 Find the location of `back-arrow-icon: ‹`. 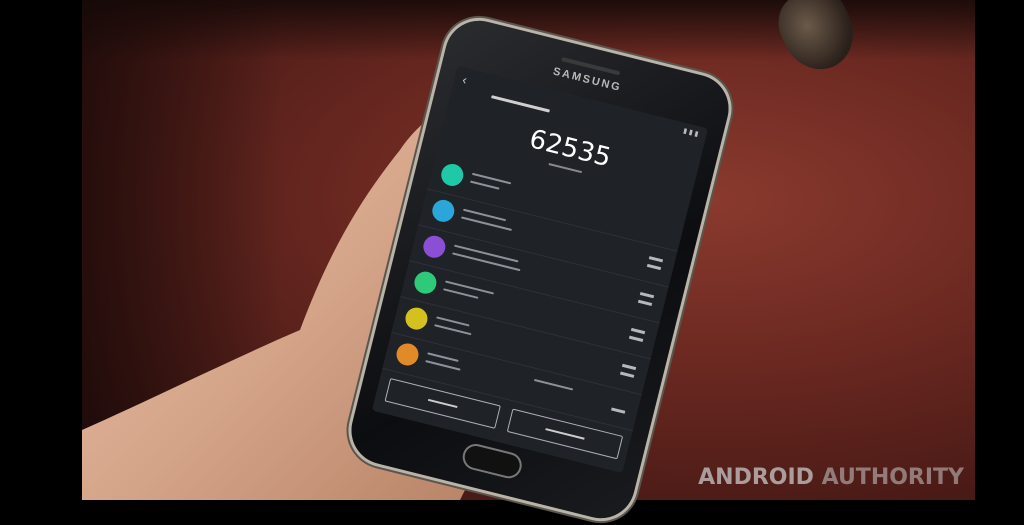

back-arrow-icon: ‹ is located at coordinates (465, 80).